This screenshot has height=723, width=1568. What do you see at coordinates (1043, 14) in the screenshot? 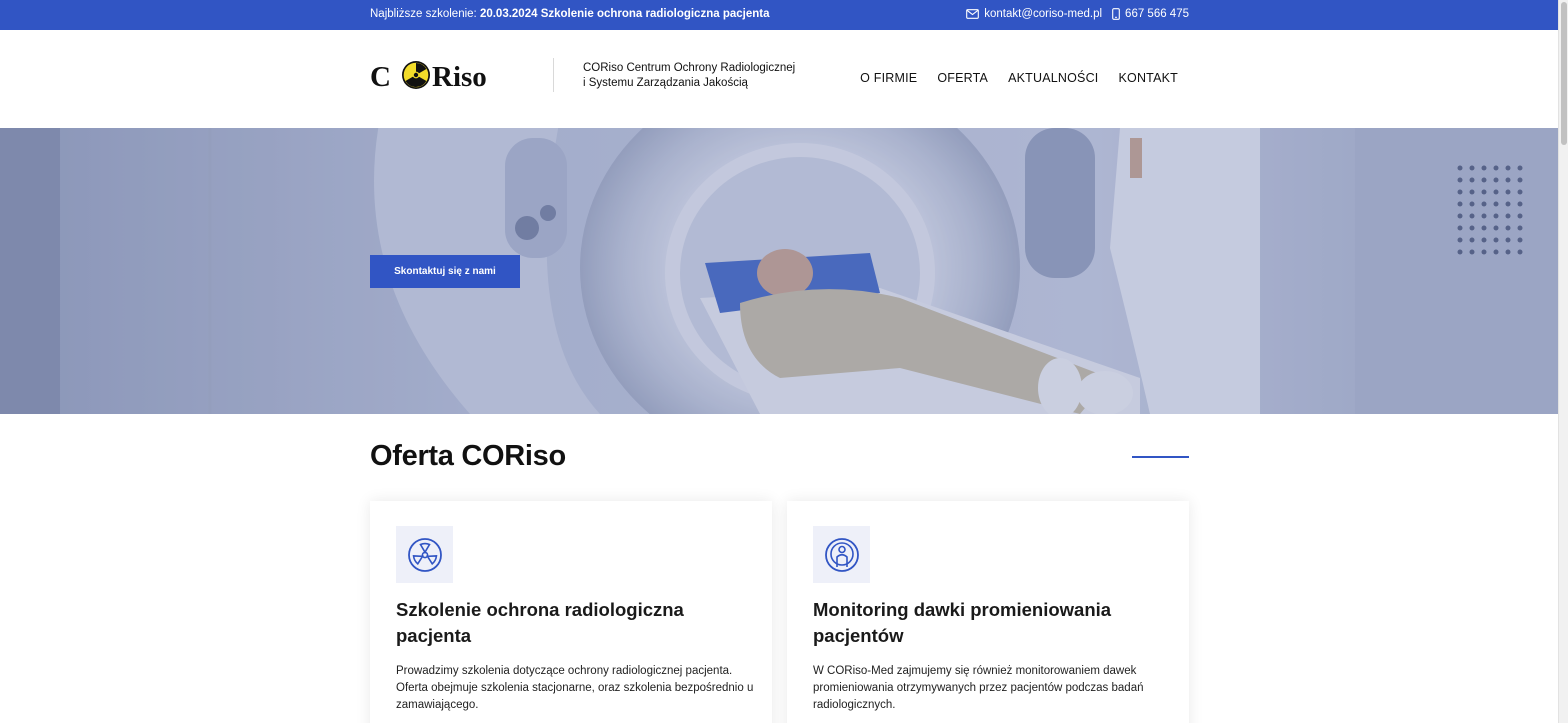
I see `email-text: kontakt@coriso-med.pl` at bounding box center [1043, 14].